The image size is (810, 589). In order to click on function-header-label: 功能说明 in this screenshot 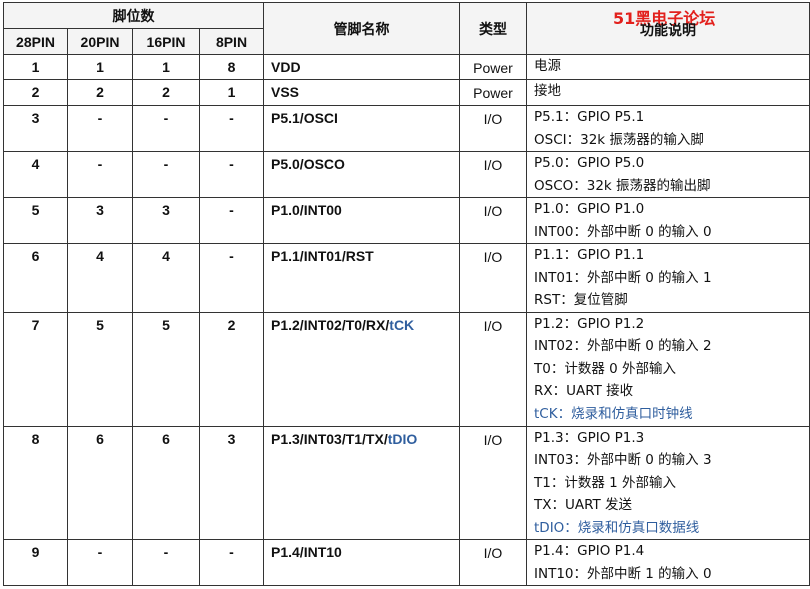, I will do `click(668, 29)`.